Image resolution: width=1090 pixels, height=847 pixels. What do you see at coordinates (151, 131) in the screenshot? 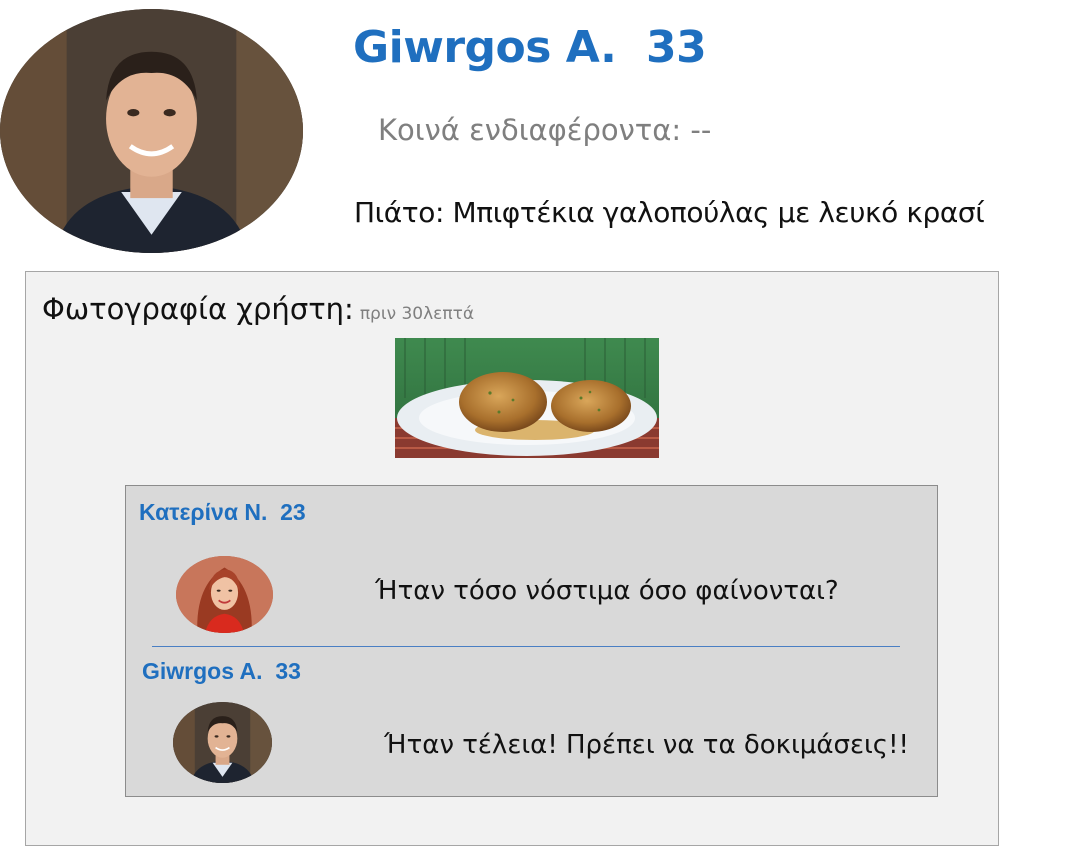
I see `profile-avatar` at bounding box center [151, 131].